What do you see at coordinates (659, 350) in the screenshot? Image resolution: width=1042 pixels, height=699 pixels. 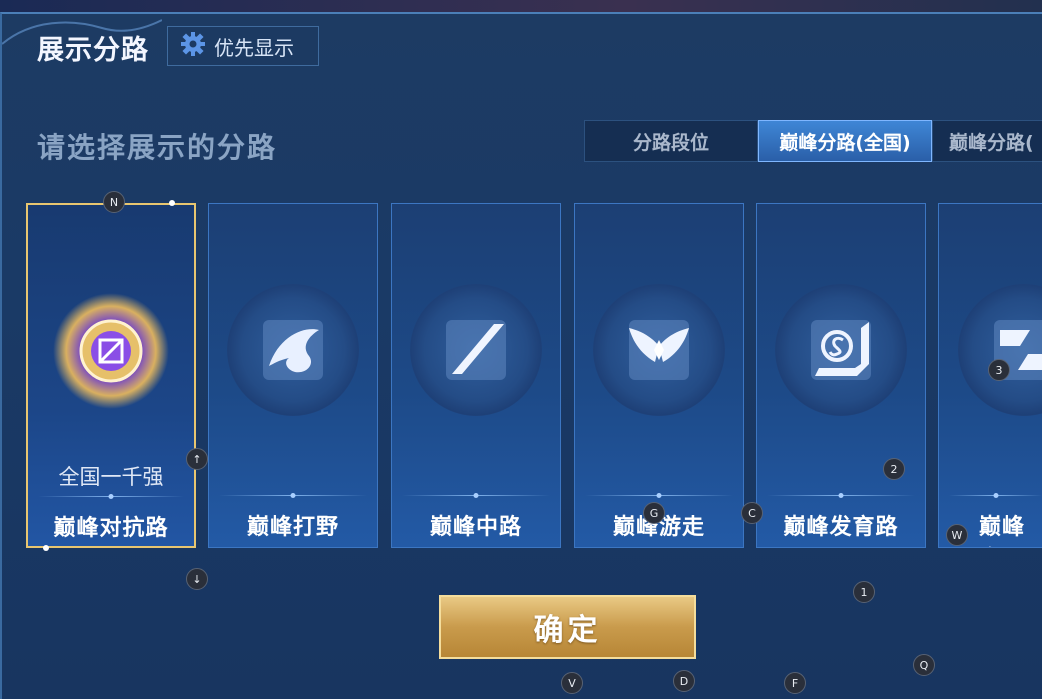 I see `wings-emblem-icon` at bounding box center [659, 350].